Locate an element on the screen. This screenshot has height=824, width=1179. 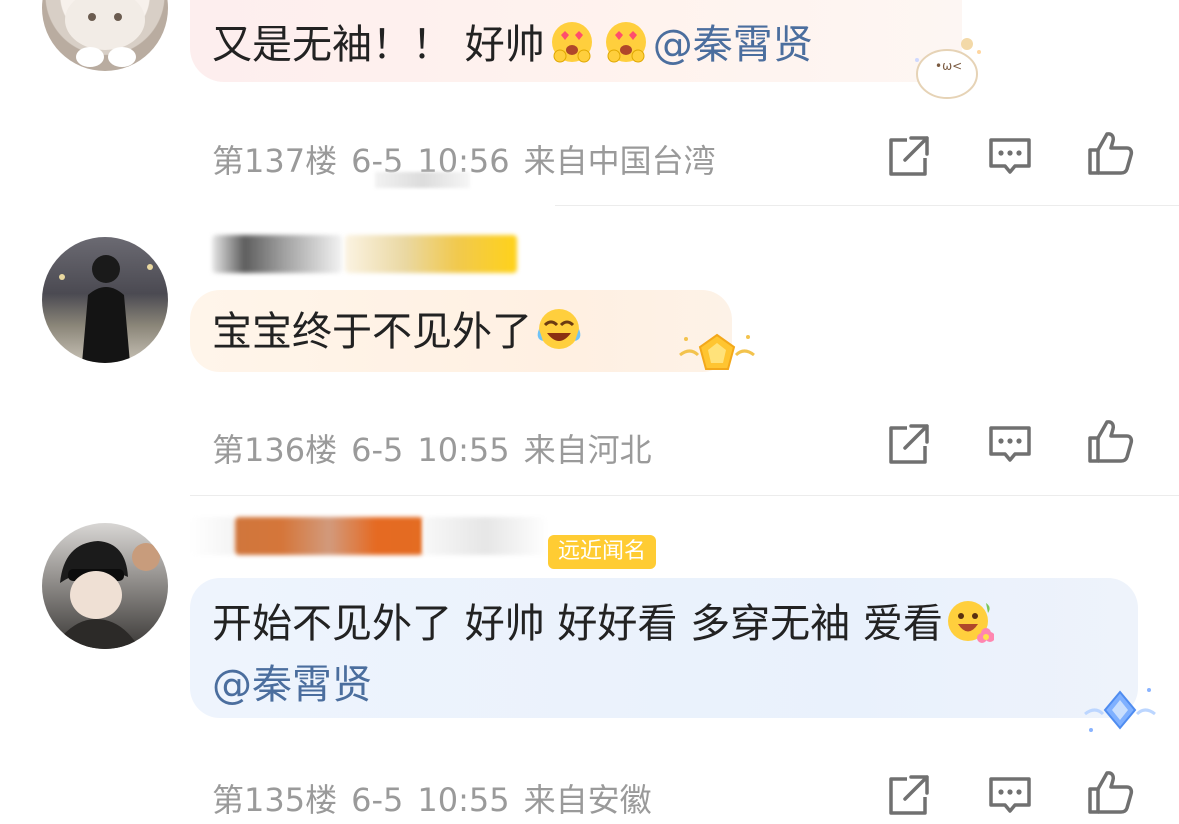
redacted-text is located at coordinates (422, 180).